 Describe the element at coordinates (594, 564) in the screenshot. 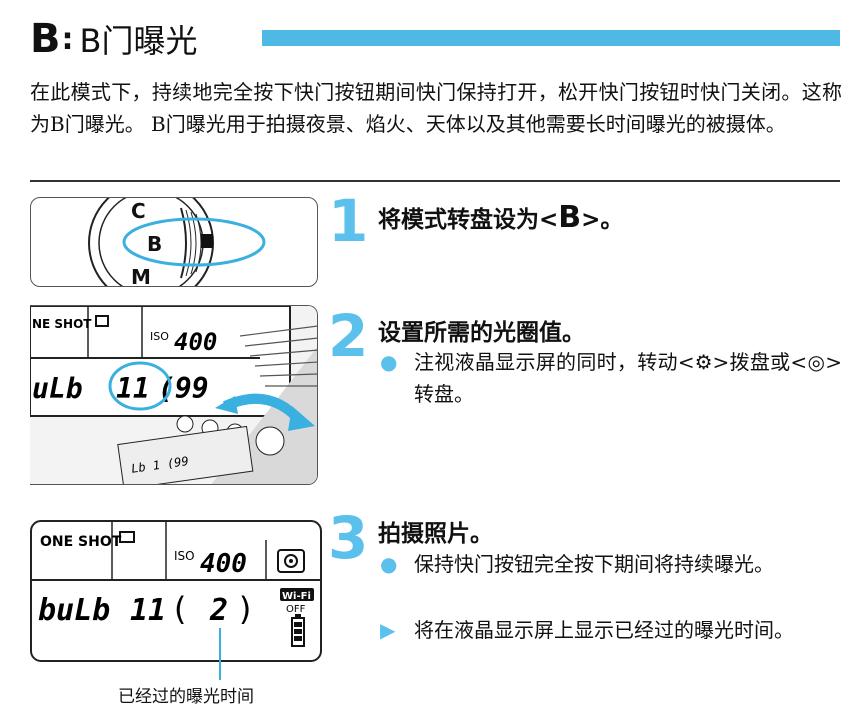

I see `step-3-bullet-1-text: 保持快门按钮完全按下期间将持续曝光。` at that location.